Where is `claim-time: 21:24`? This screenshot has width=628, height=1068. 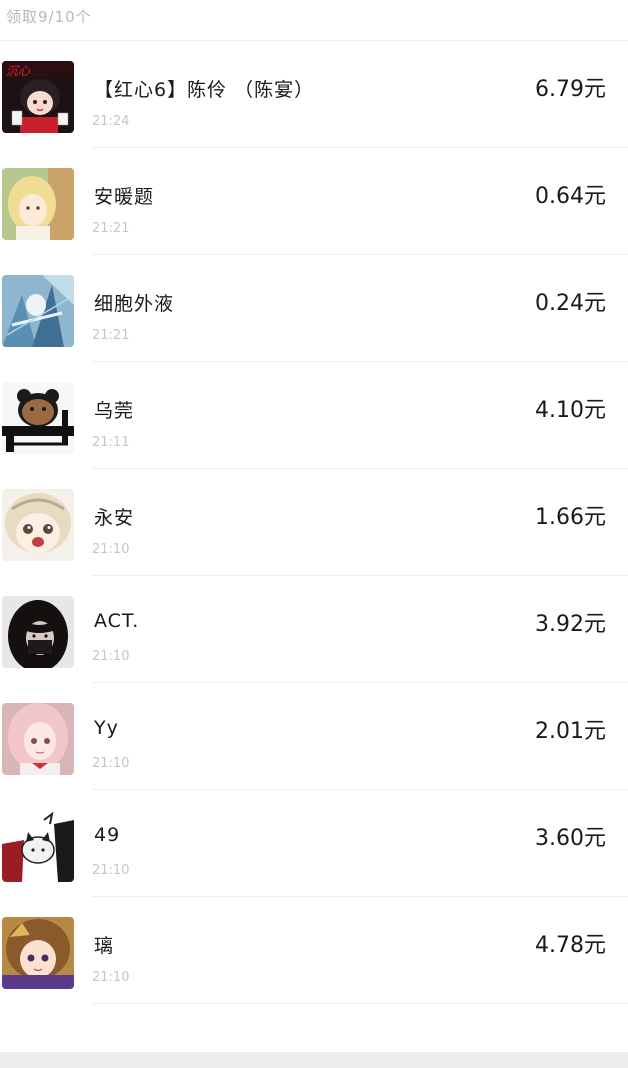
claim-time: 21:24 is located at coordinates (111, 121).